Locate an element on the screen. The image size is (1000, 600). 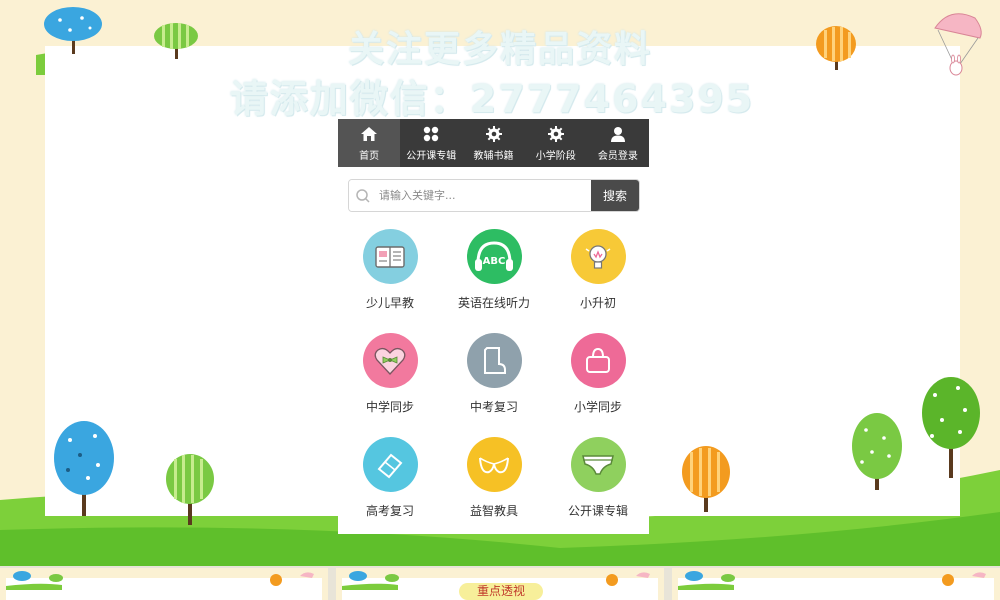
category-label: 小学同步 is located at coordinates (597, 407).